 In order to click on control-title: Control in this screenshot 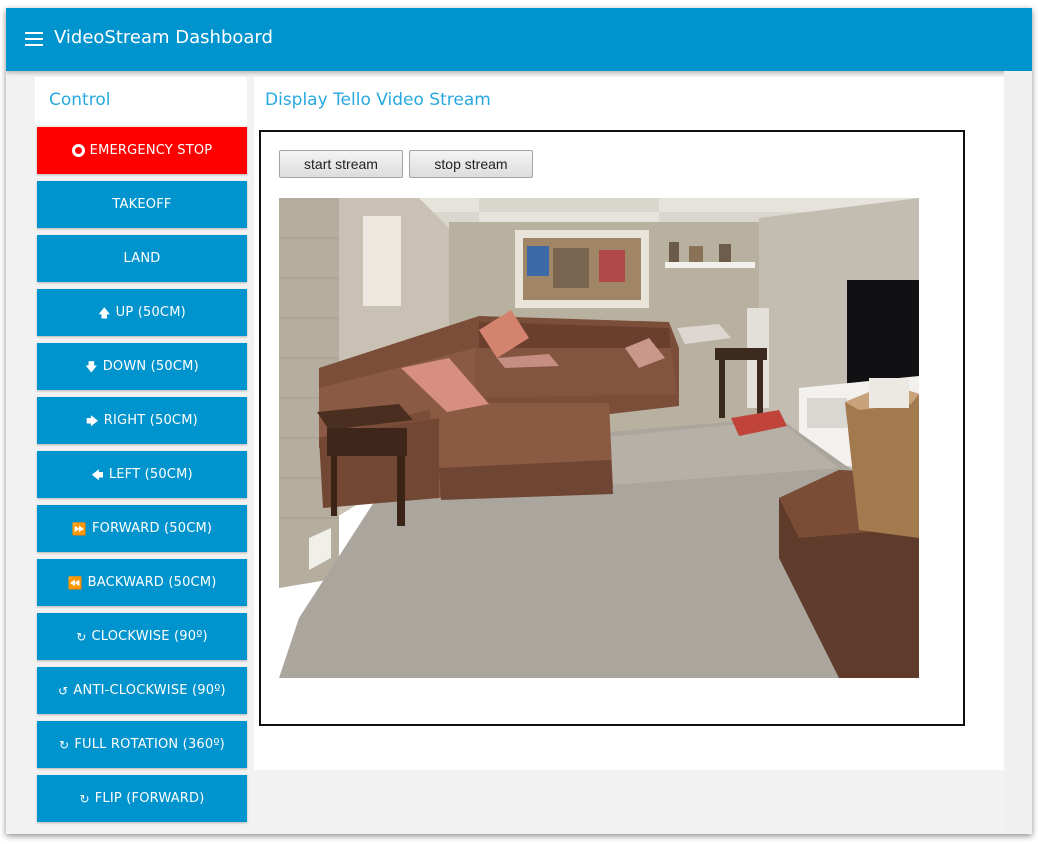, I will do `click(80, 100)`.